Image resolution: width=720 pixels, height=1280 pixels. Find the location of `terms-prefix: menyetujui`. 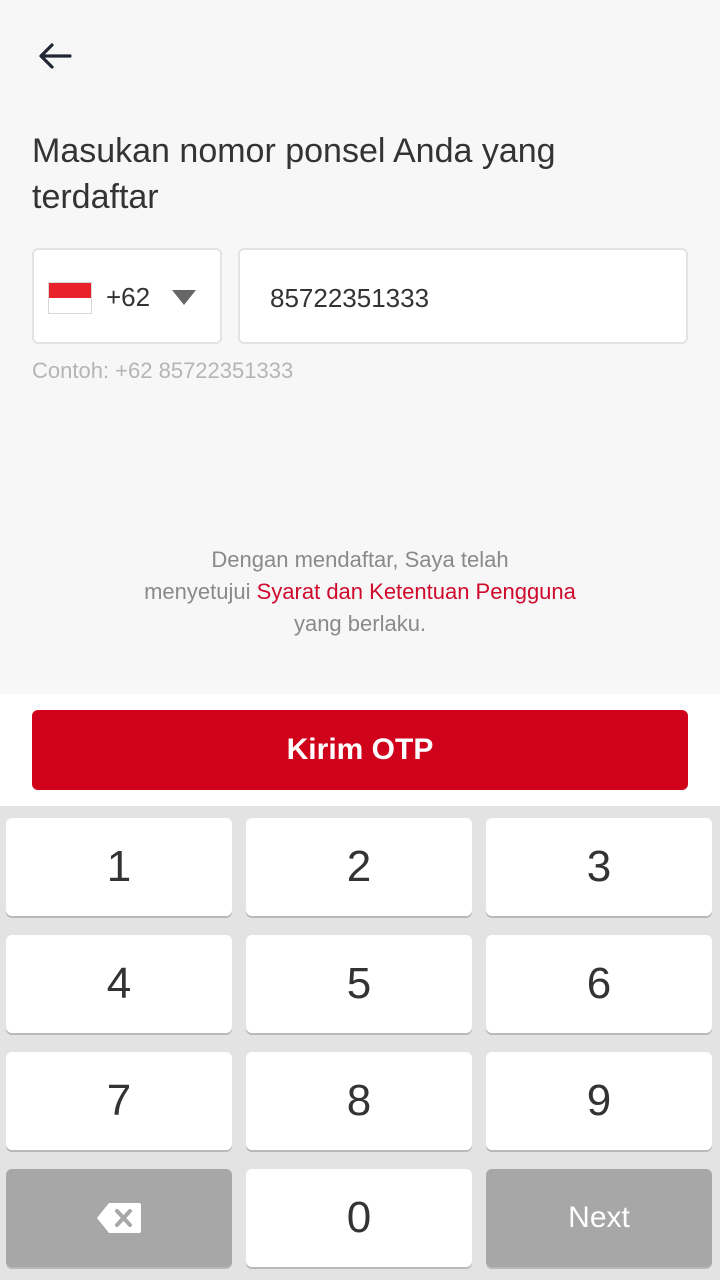

terms-prefix: menyetujui is located at coordinates (200, 591).